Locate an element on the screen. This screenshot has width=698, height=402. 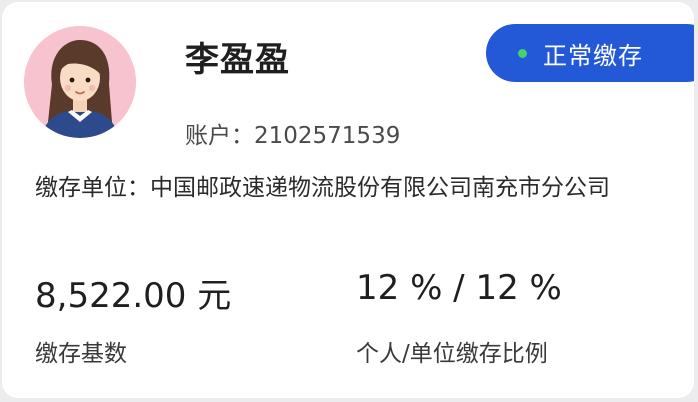
contribution-ratio-label: 个人/单位缴存比例 is located at coordinates (452, 354).